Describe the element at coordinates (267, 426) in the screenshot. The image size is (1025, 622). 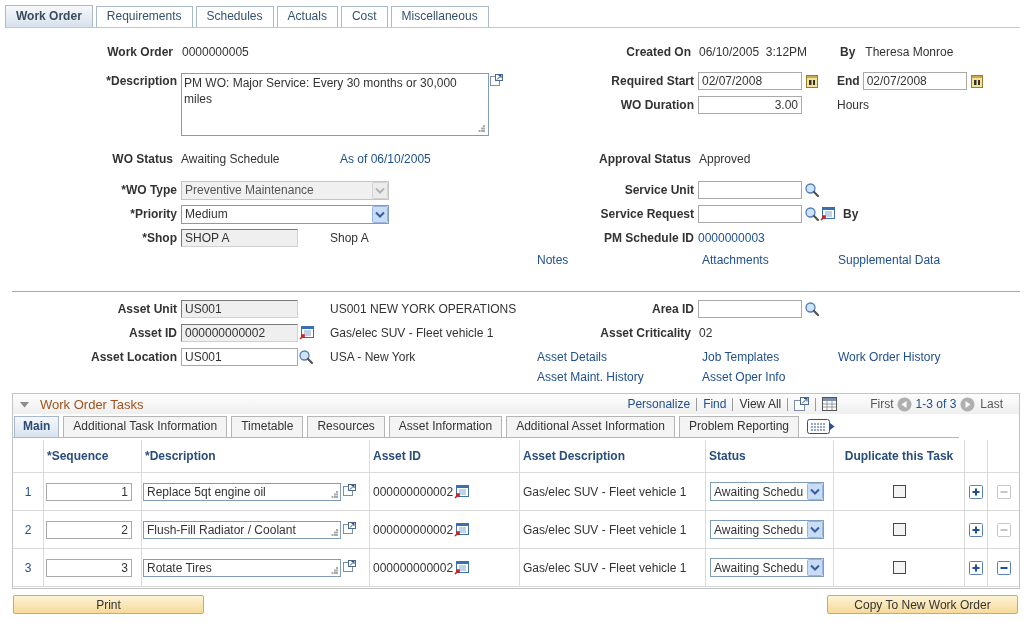
I see `grid-tab: Timetable` at that location.